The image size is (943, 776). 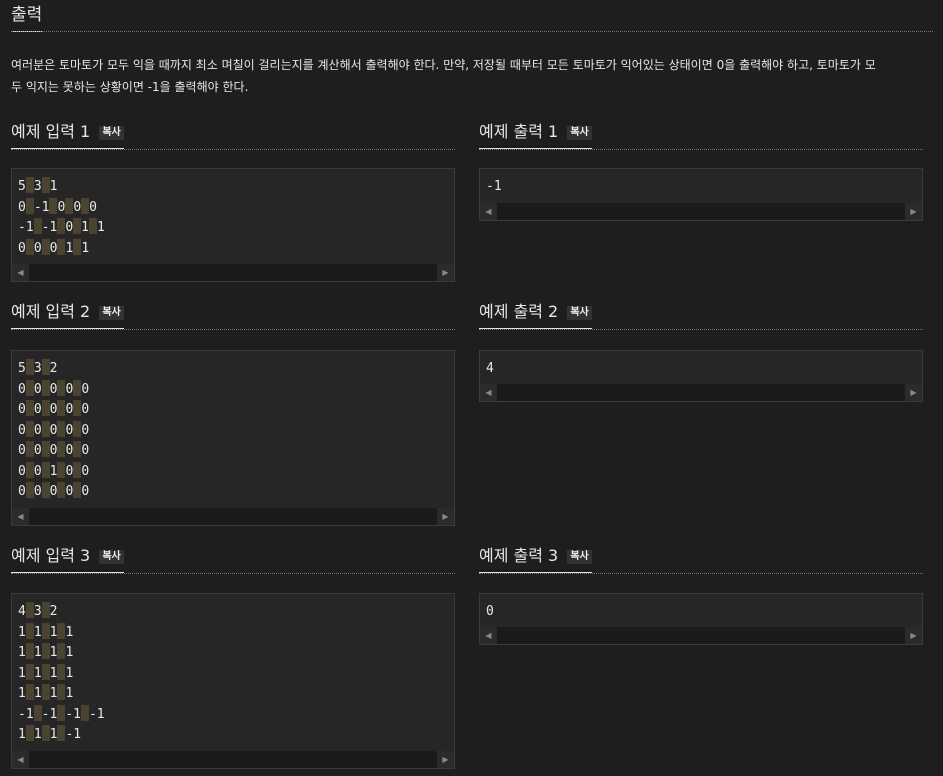 I want to click on code-token: 2, so click(x=53, y=611).